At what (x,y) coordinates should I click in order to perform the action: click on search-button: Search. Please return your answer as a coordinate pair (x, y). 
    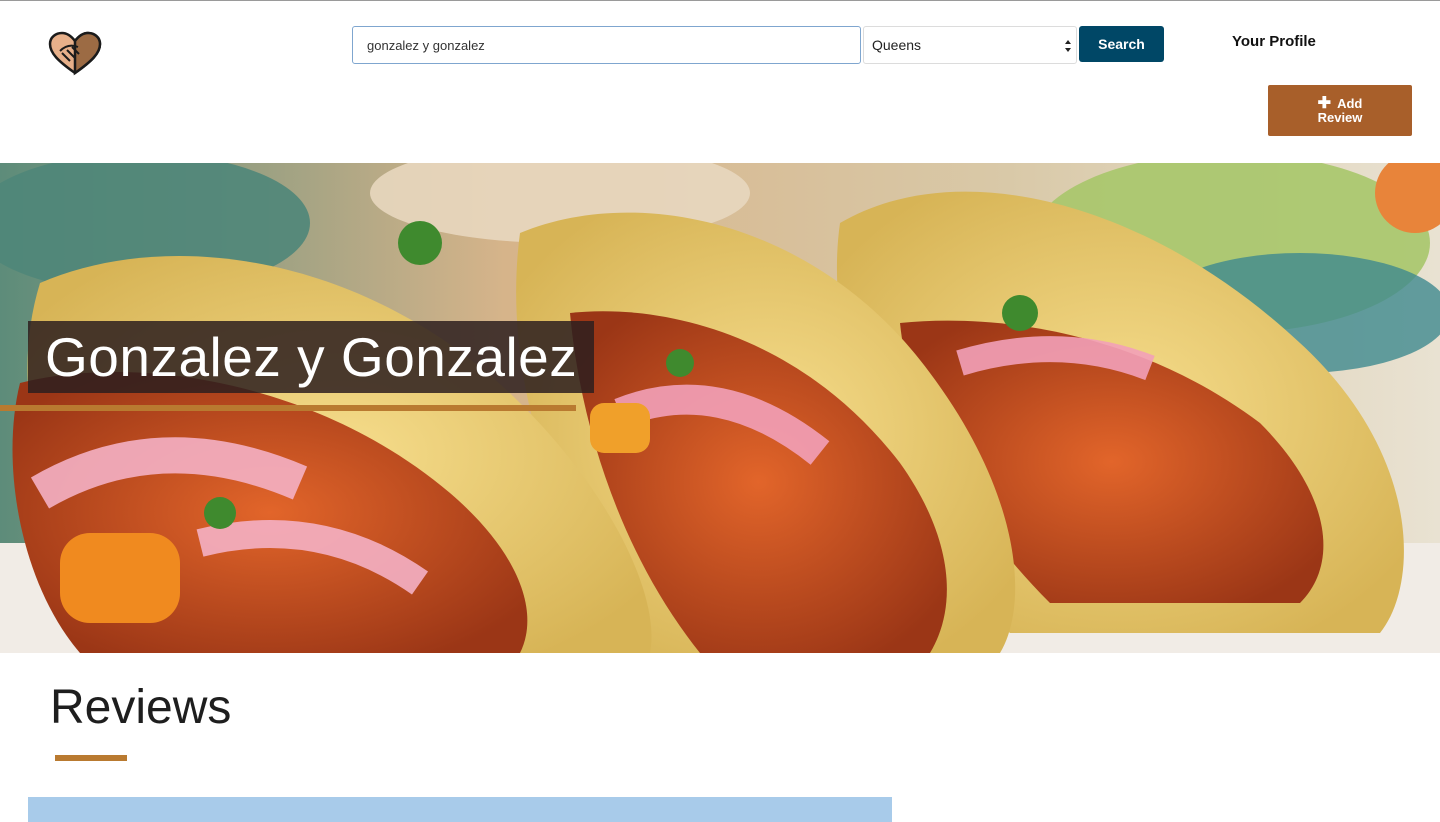
    Looking at the image, I should click on (1121, 44).